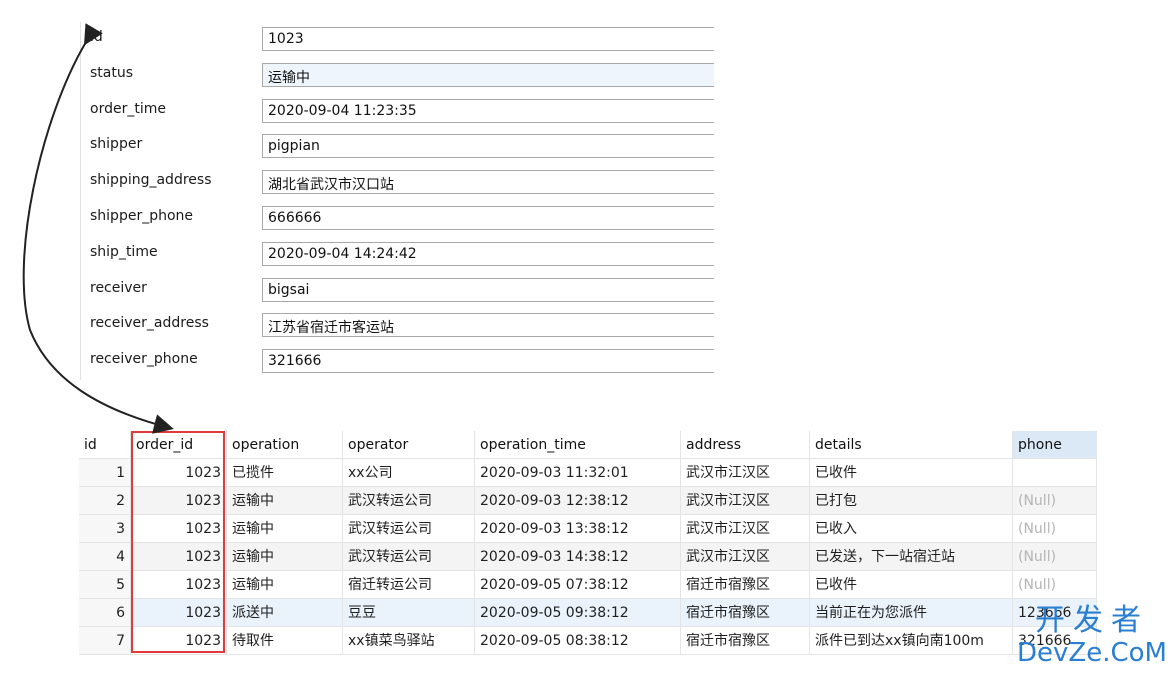 This screenshot has height=676, width=1174. I want to click on watermark: 开发者 DevZe.CoM, so click(1092, 636).